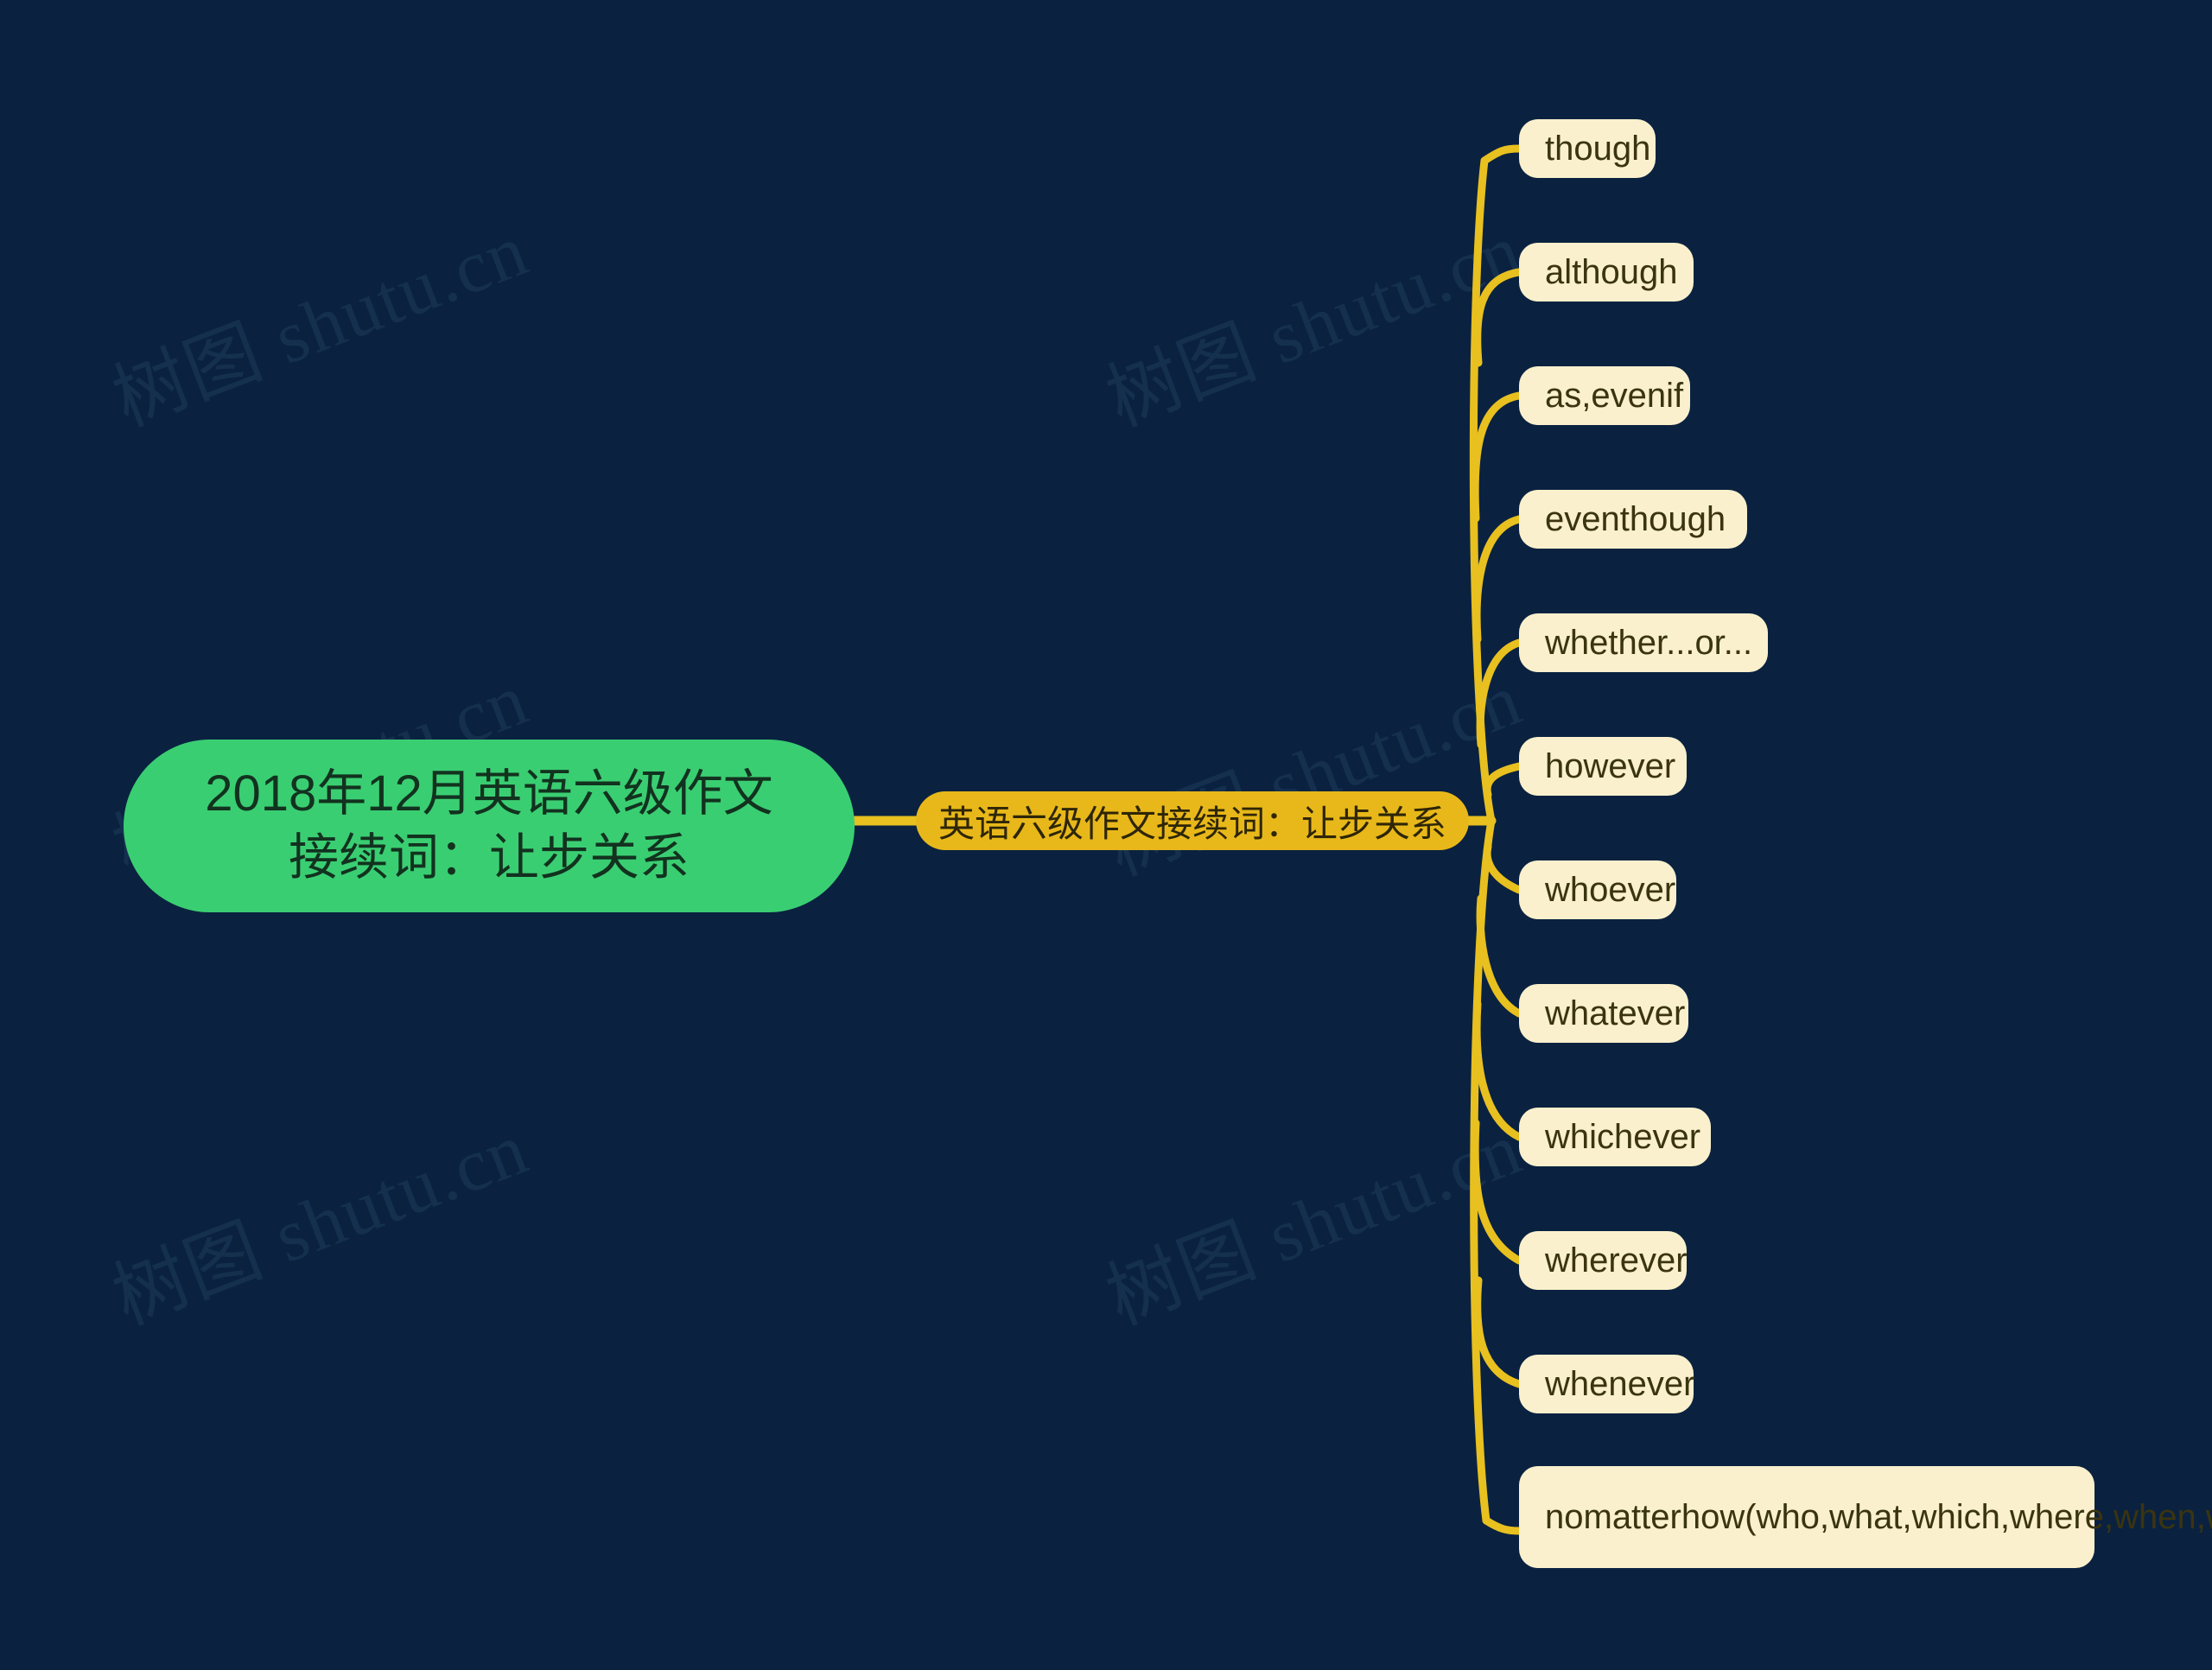  What do you see at coordinates (1616, 1260) in the screenshot?
I see `leaf-node-label: wherever` at bounding box center [1616, 1260].